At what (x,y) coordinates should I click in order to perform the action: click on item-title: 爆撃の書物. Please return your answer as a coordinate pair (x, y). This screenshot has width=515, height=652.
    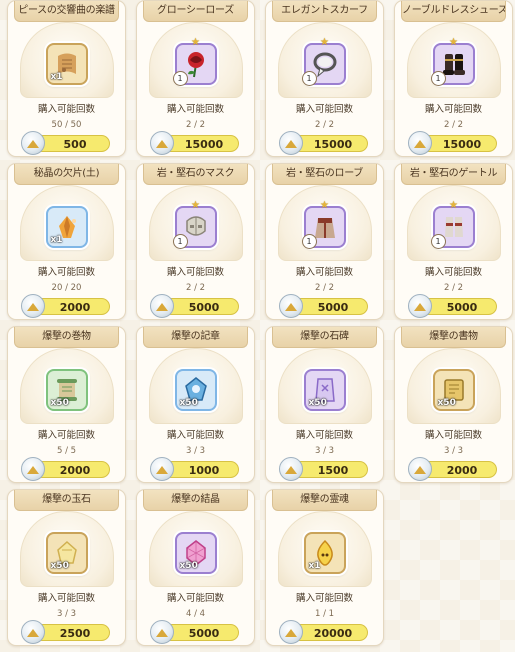
    Looking at the image, I should click on (453, 337).